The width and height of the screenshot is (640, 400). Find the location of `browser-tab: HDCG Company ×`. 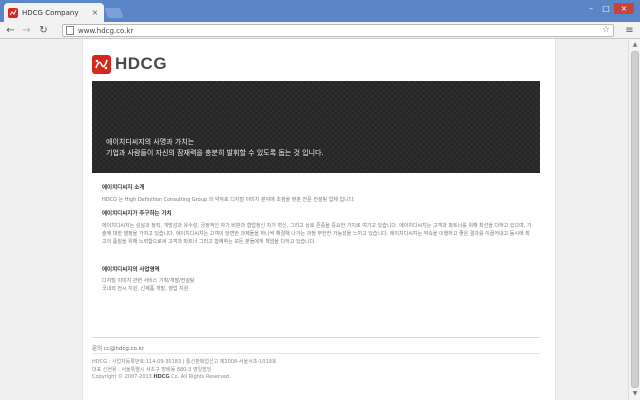

browser-tab: HDCG Company × is located at coordinates (54, 12).